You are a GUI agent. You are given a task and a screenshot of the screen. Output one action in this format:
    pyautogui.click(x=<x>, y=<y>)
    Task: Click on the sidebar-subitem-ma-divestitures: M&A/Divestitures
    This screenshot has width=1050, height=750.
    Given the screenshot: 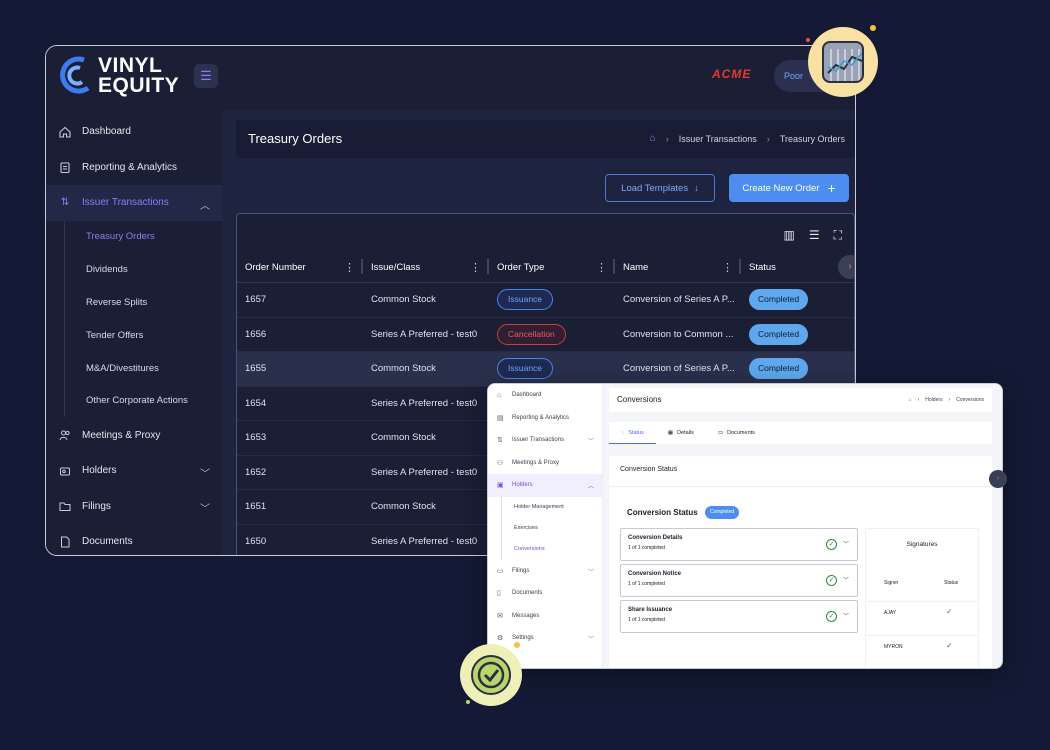 What is the action you would take?
    pyautogui.click(x=154, y=368)
    